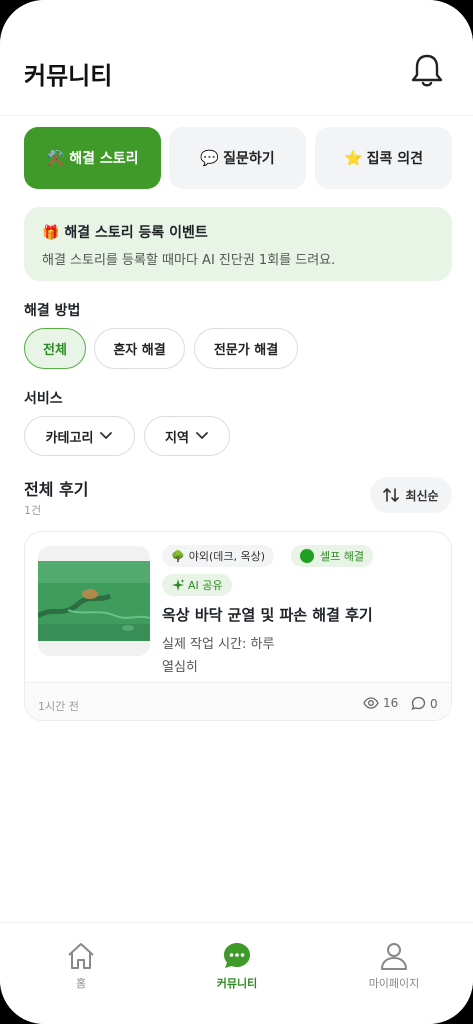  I want to click on green-dot-icon, so click(307, 556).